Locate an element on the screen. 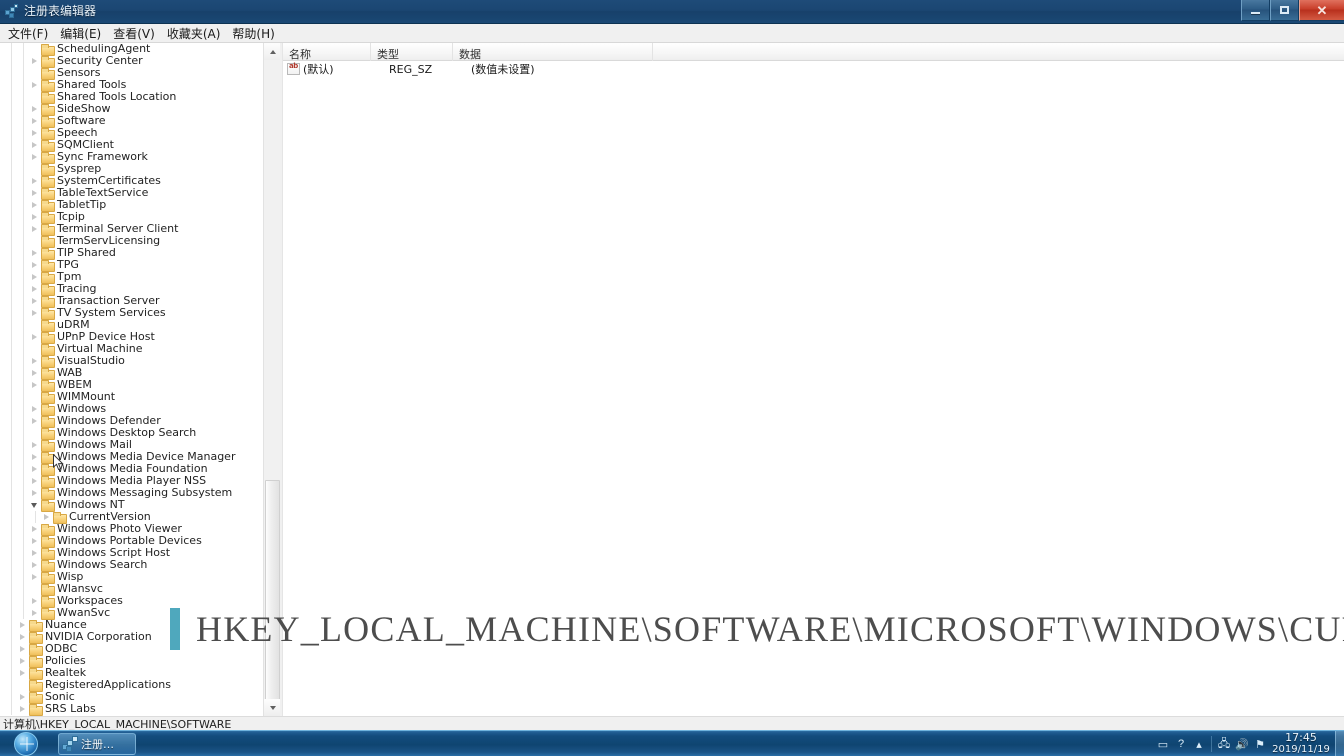 The width and height of the screenshot is (1344, 756). table-row: (默认) REG_SZ (数值未设置) is located at coordinates (813, 69).